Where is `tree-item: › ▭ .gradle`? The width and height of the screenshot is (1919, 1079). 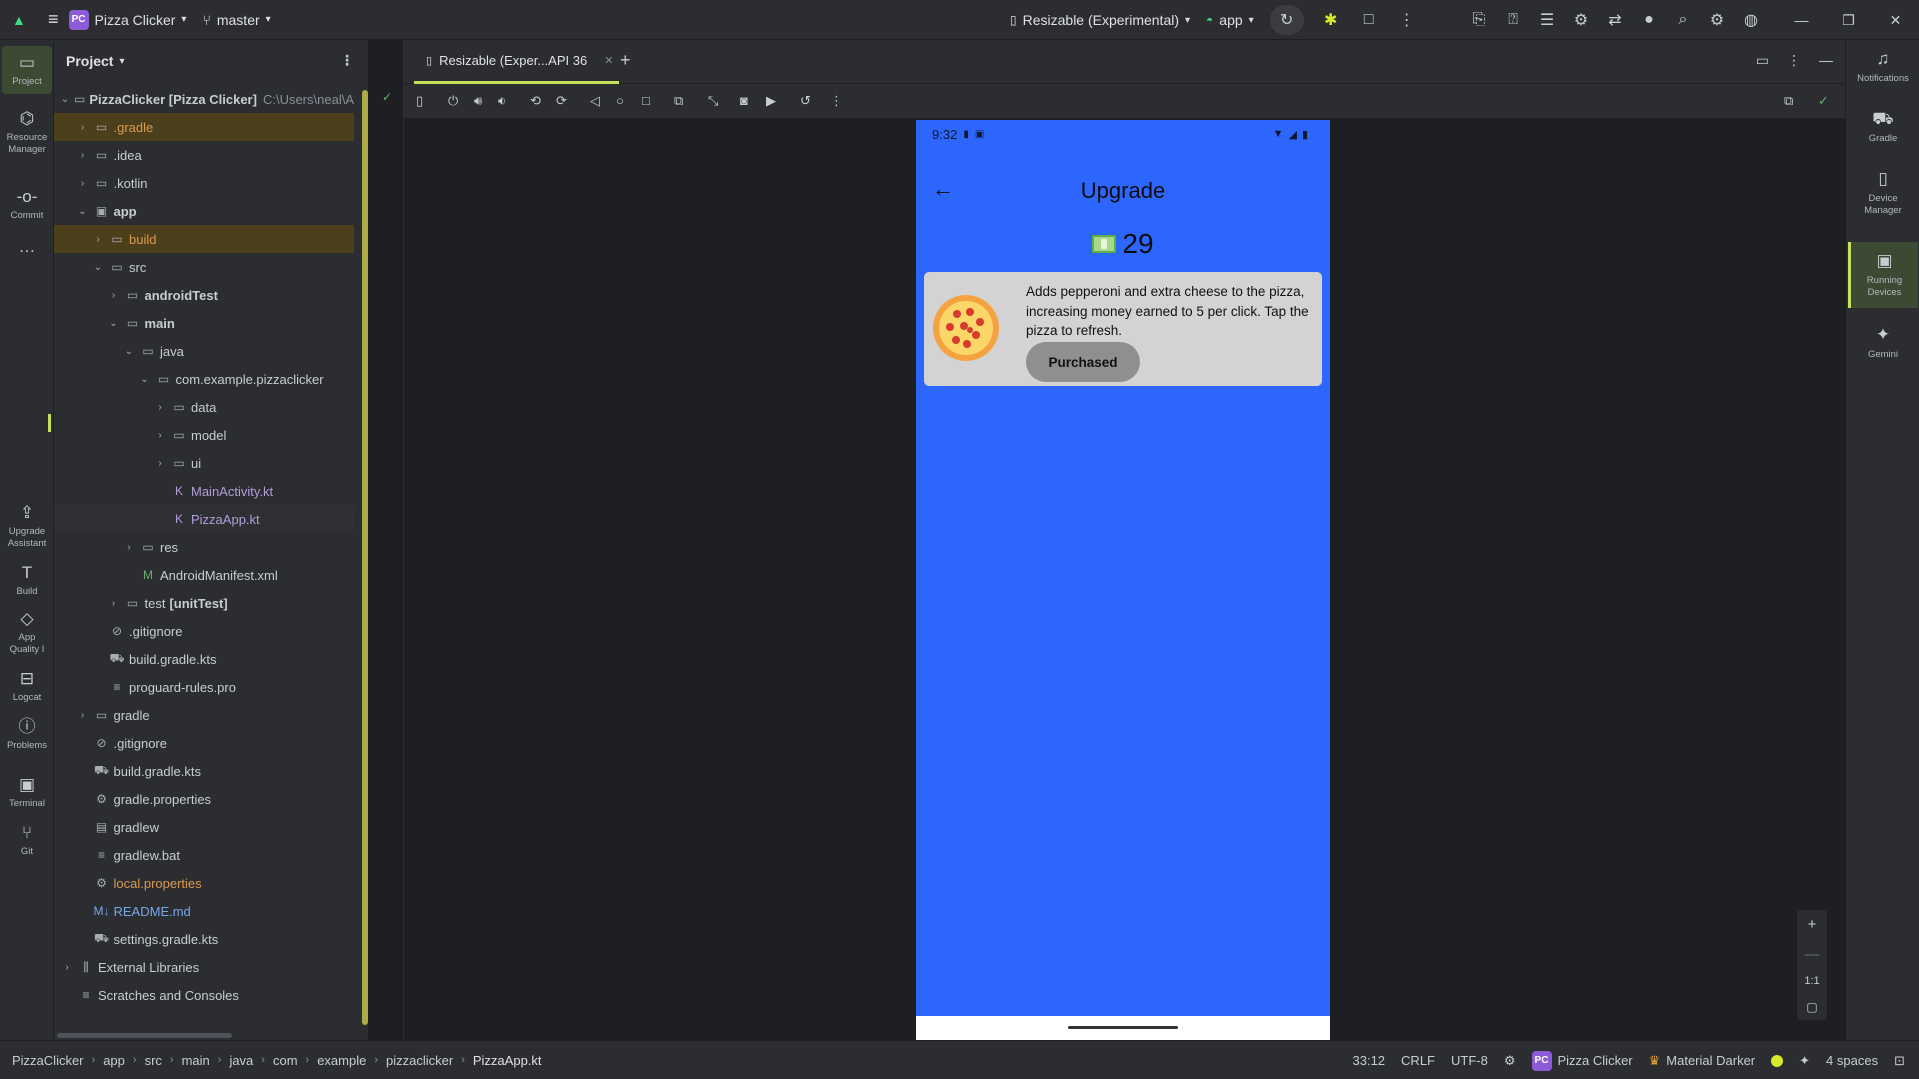
tree-item: › ▭ .gradle is located at coordinates (204, 127).